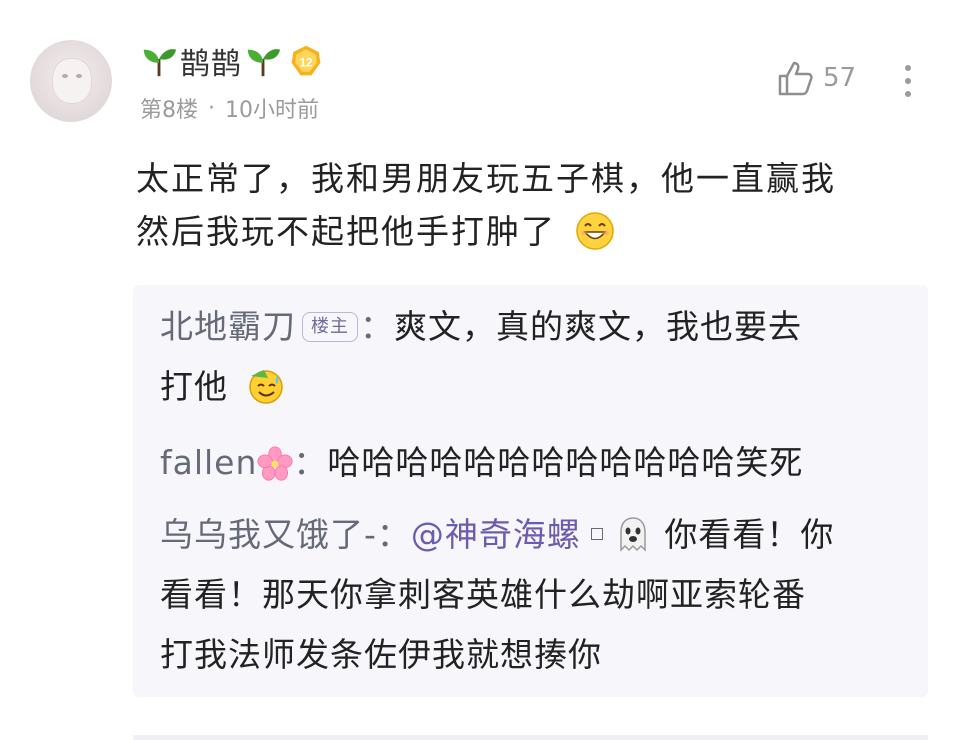 This screenshot has height=740, width=959. What do you see at coordinates (330, 327) in the screenshot?
I see `owner-badge: 楼主` at bounding box center [330, 327].